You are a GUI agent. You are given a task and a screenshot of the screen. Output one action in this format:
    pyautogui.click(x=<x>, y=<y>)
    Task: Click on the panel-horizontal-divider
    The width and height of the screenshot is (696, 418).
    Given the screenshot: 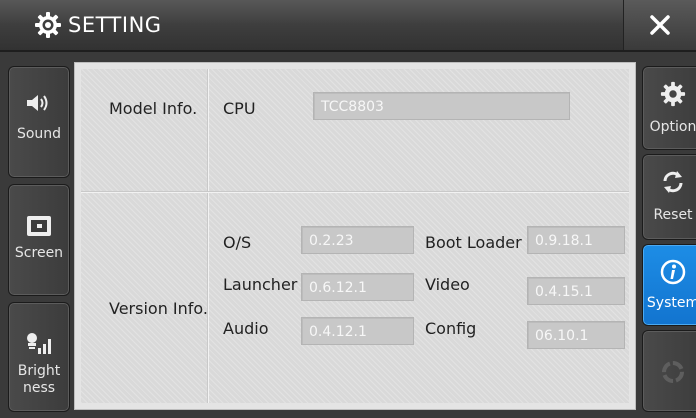 What is the action you would take?
    pyautogui.click(x=355, y=192)
    